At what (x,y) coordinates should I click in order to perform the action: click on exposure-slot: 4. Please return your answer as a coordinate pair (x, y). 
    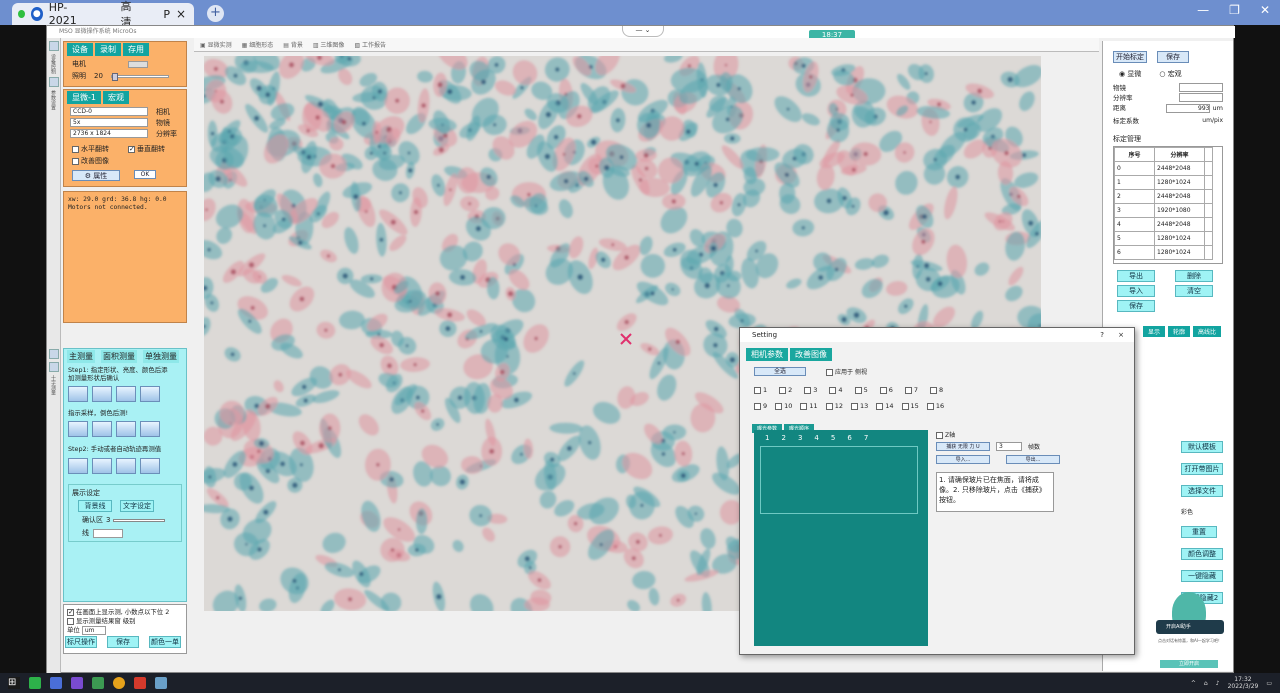
    Looking at the image, I should click on (816, 438).